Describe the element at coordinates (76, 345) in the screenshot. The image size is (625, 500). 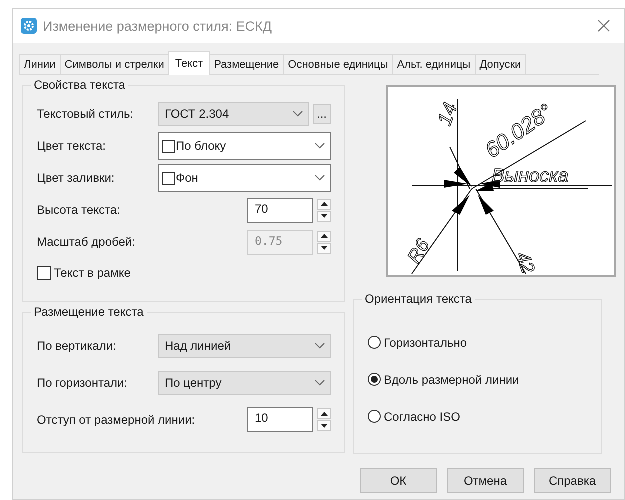
I see `field-label: По вертикали:` at that location.